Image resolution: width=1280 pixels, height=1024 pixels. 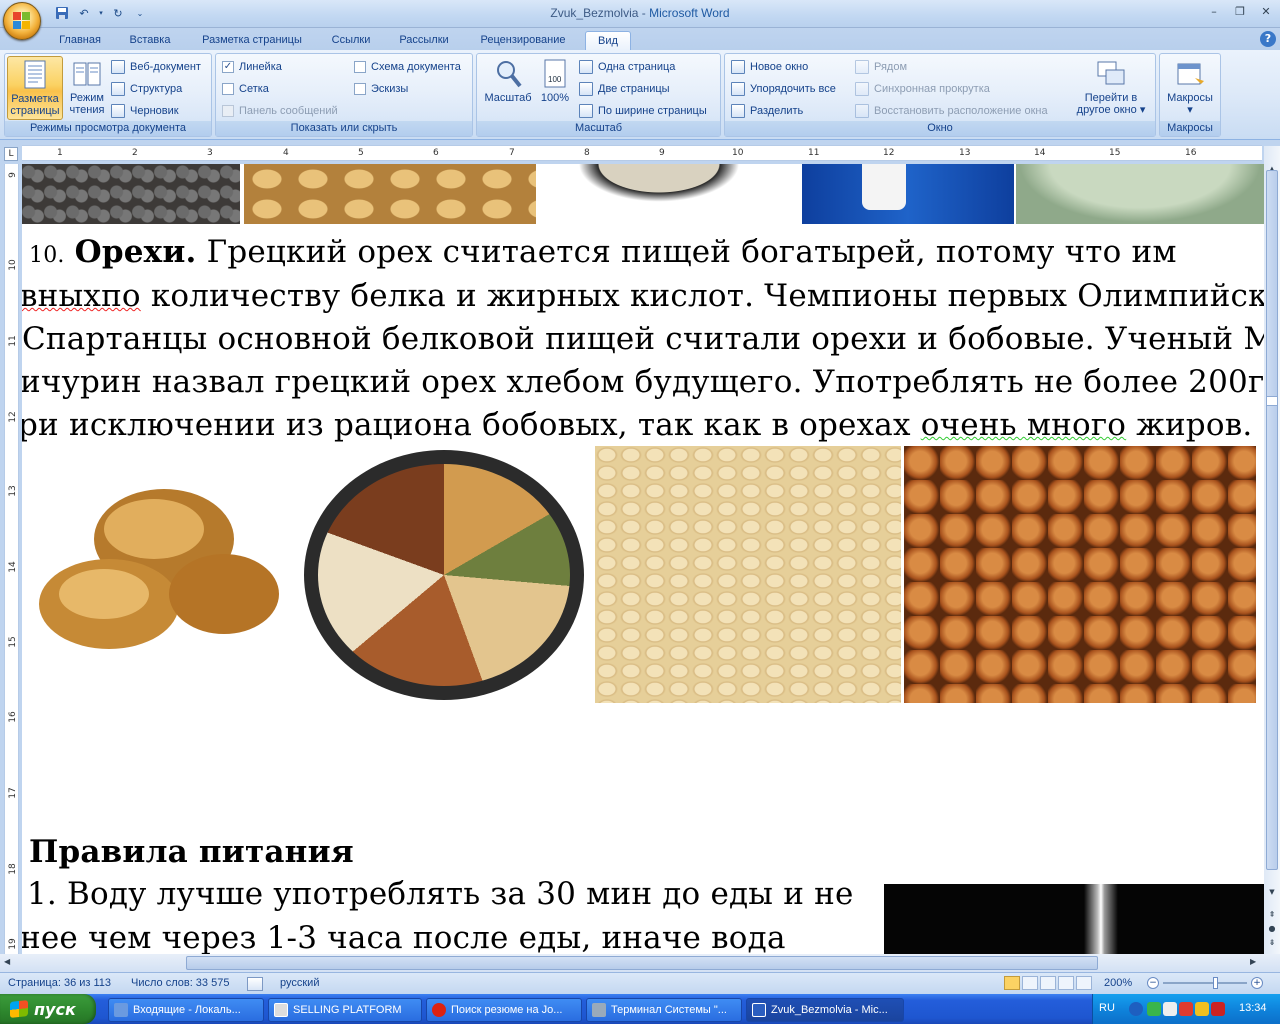 What do you see at coordinates (1111, 88) in the screenshot?
I see `switch-windows-button: Перейти в другое окно ▾` at bounding box center [1111, 88].